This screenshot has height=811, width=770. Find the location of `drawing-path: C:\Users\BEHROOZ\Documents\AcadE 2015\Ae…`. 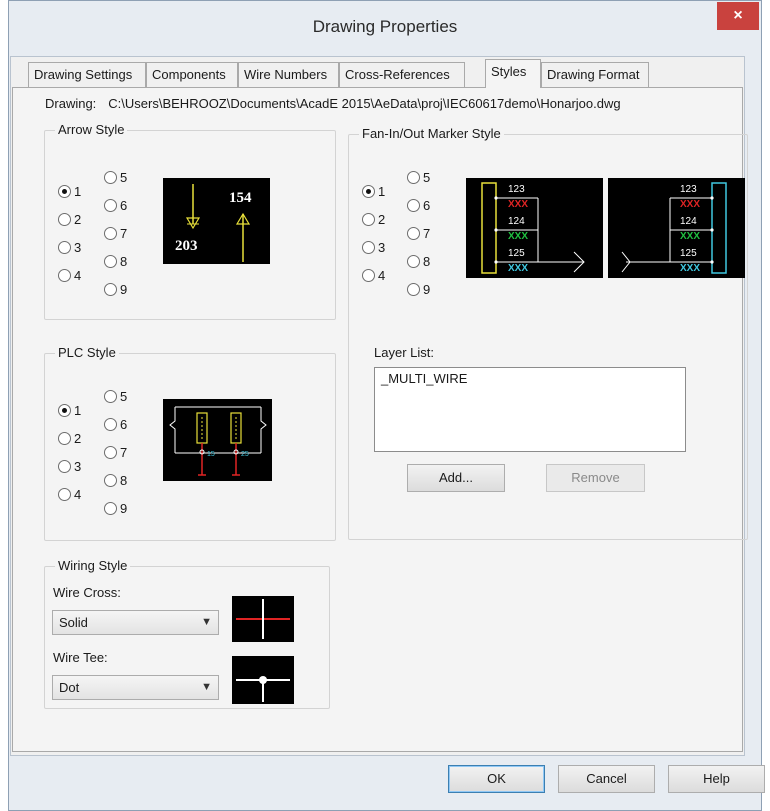

drawing-path: C:\Users\BEHROOZ\Documents\AcadE 2015\Ae… is located at coordinates (364, 103).